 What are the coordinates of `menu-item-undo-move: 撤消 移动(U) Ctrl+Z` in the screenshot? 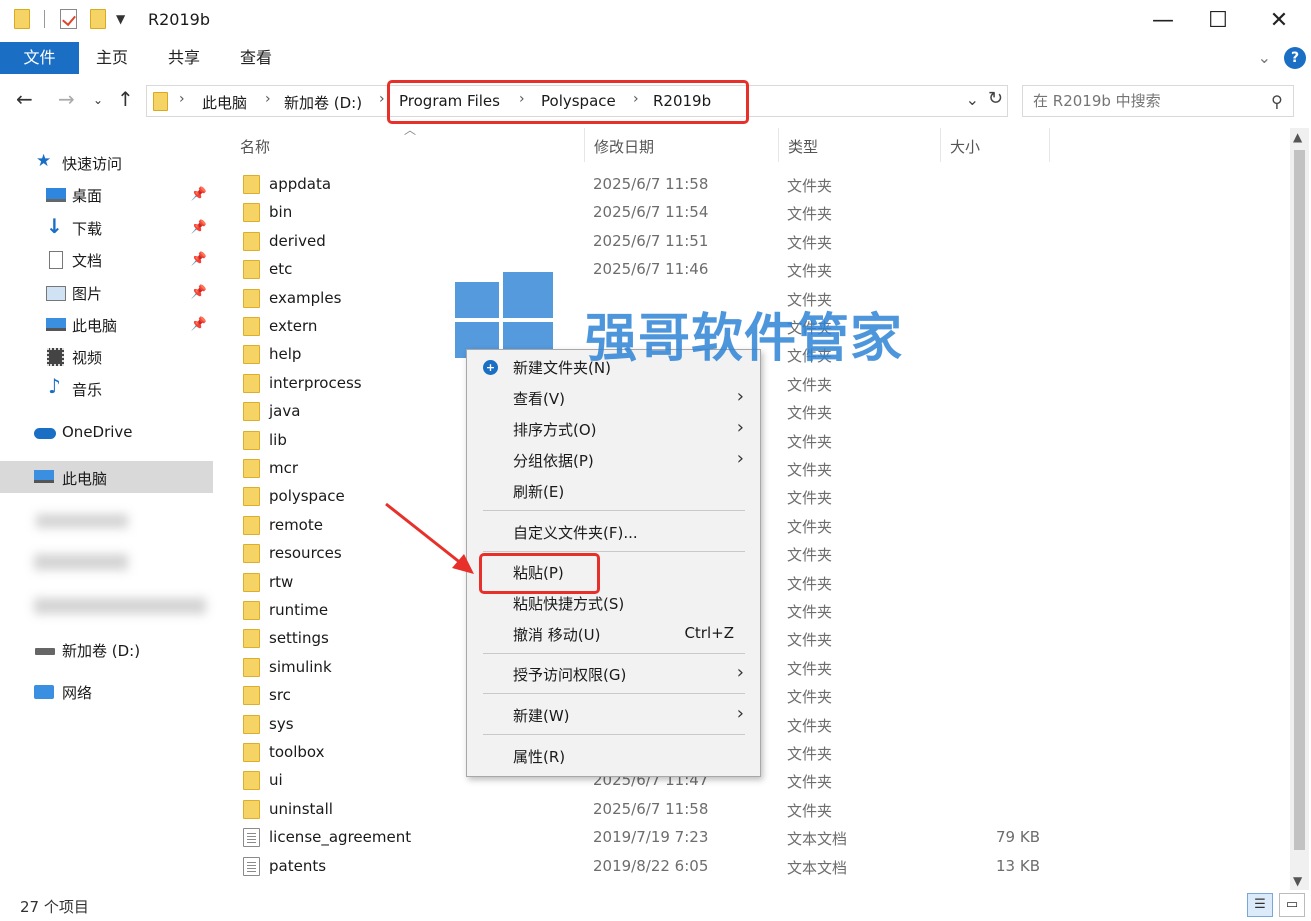 It's located at (613, 634).